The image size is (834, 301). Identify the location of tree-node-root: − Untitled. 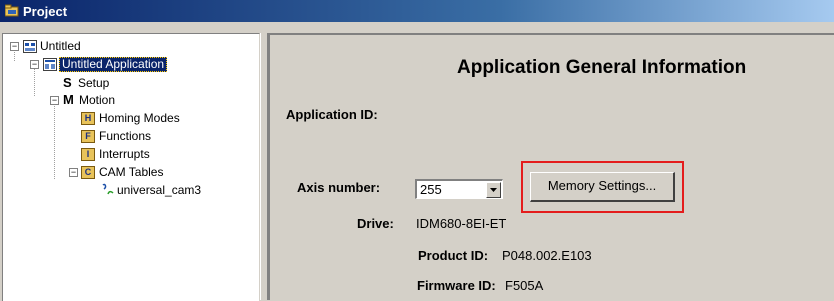
(128, 46).